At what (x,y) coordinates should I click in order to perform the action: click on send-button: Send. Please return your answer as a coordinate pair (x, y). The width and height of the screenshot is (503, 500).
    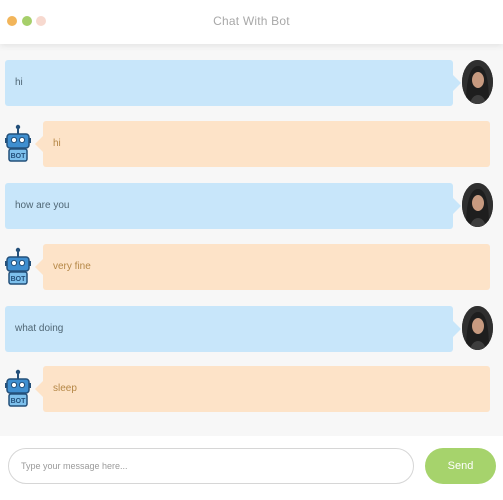
    Looking at the image, I should click on (460, 466).